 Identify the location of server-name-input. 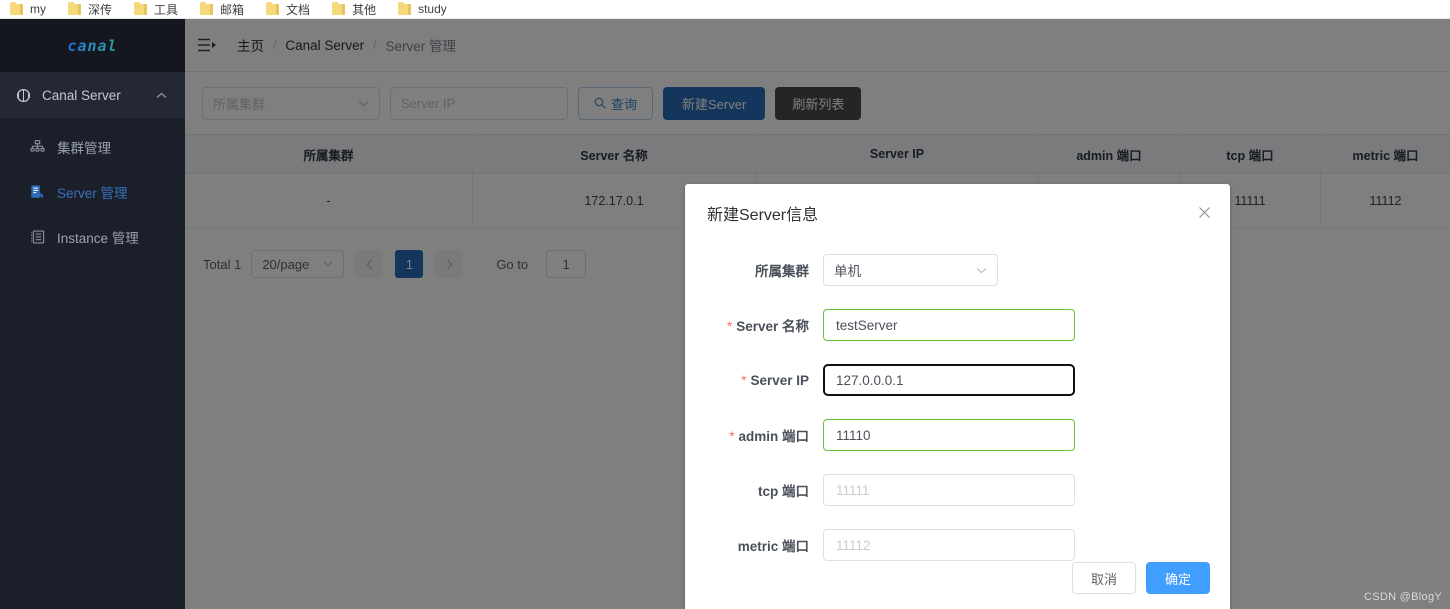
(949, 325).